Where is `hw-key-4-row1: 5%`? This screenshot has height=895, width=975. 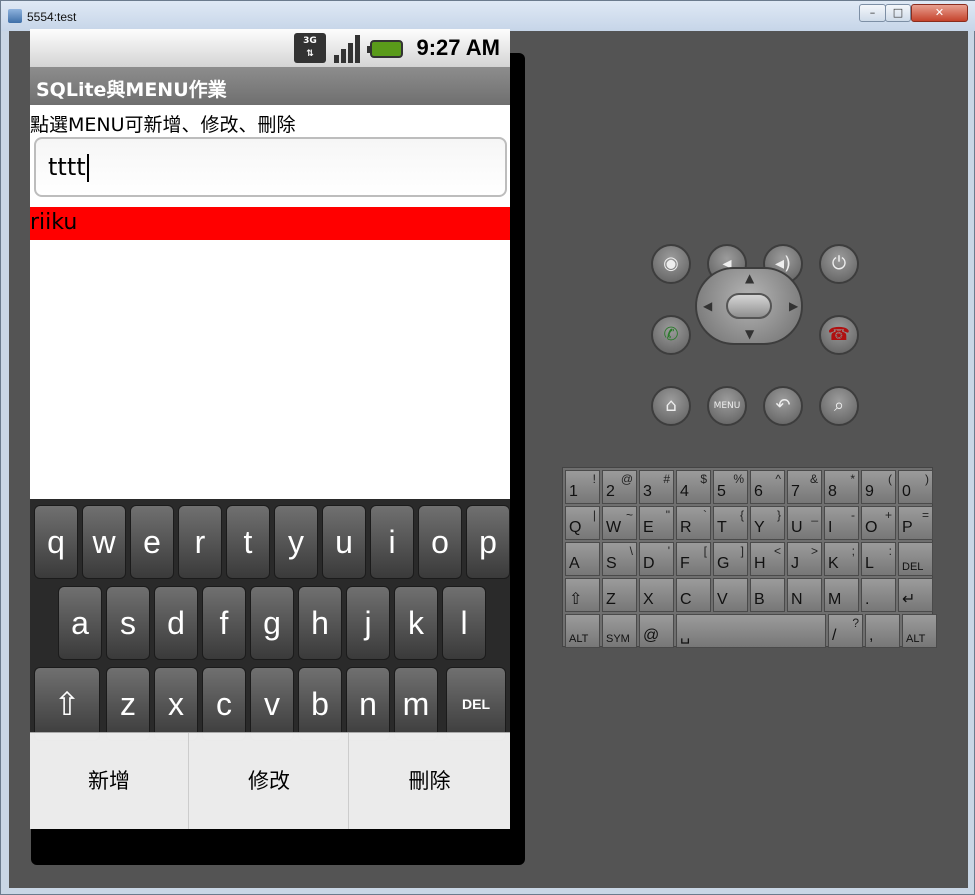 hw-key-4-row1: 5% is located at coordinates (730, 487).